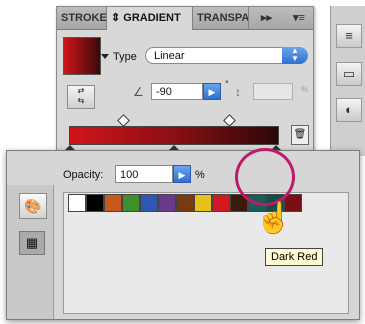  Describe the element at coordinates (77, 203) in the screenshot. I see `swatch-white` at that location.